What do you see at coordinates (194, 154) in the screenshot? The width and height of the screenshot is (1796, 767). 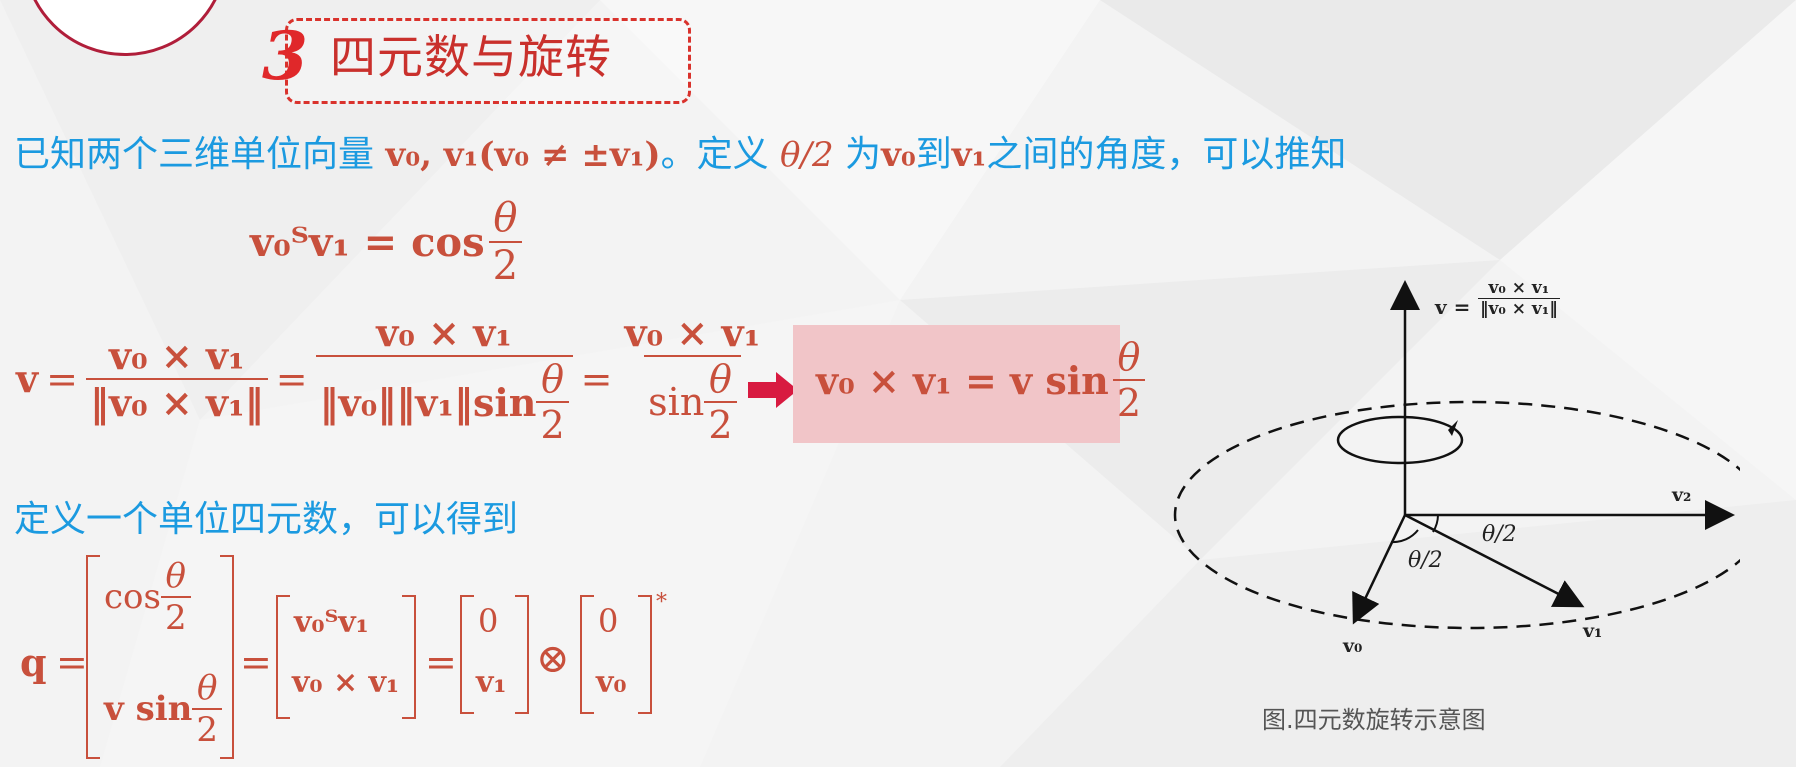 I see `intro-prefix: 已知两个三维单位向量` at bounding box center [194, 154].